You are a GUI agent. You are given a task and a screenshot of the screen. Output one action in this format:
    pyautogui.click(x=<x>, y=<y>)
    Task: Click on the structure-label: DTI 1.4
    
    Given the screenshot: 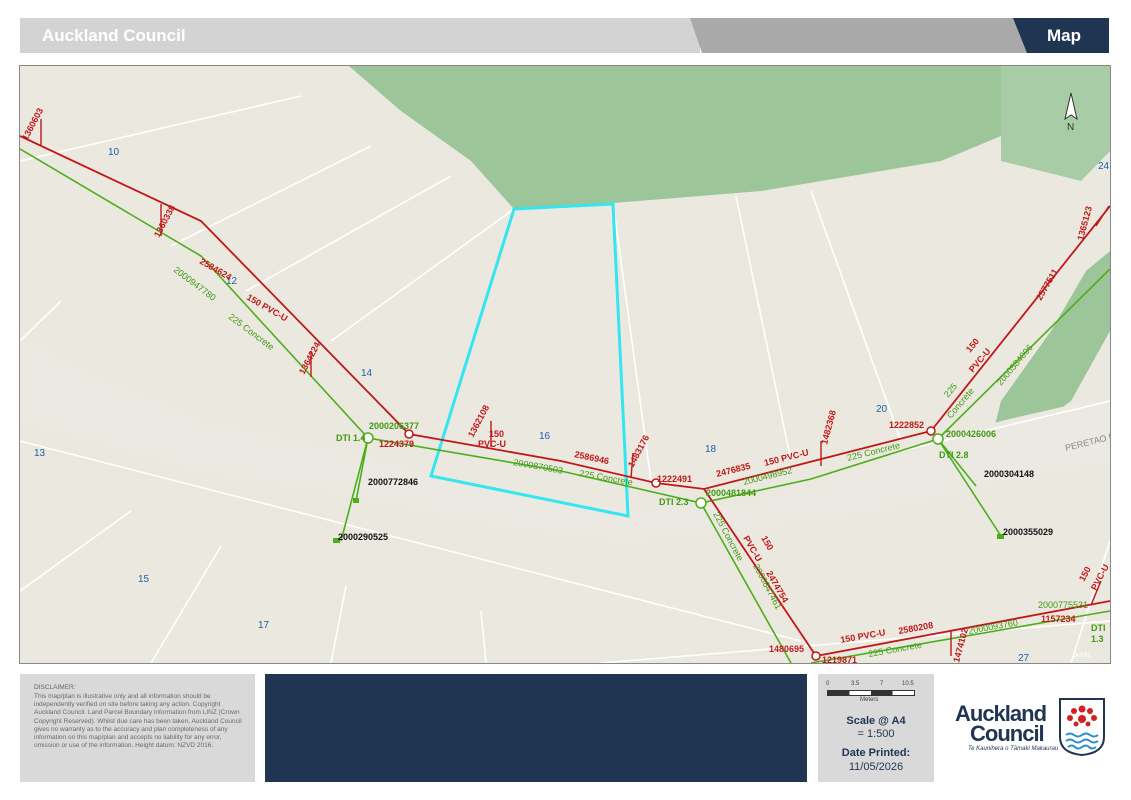 What is the action you would take?
    pyautogui.click(x=351, y=438)
    